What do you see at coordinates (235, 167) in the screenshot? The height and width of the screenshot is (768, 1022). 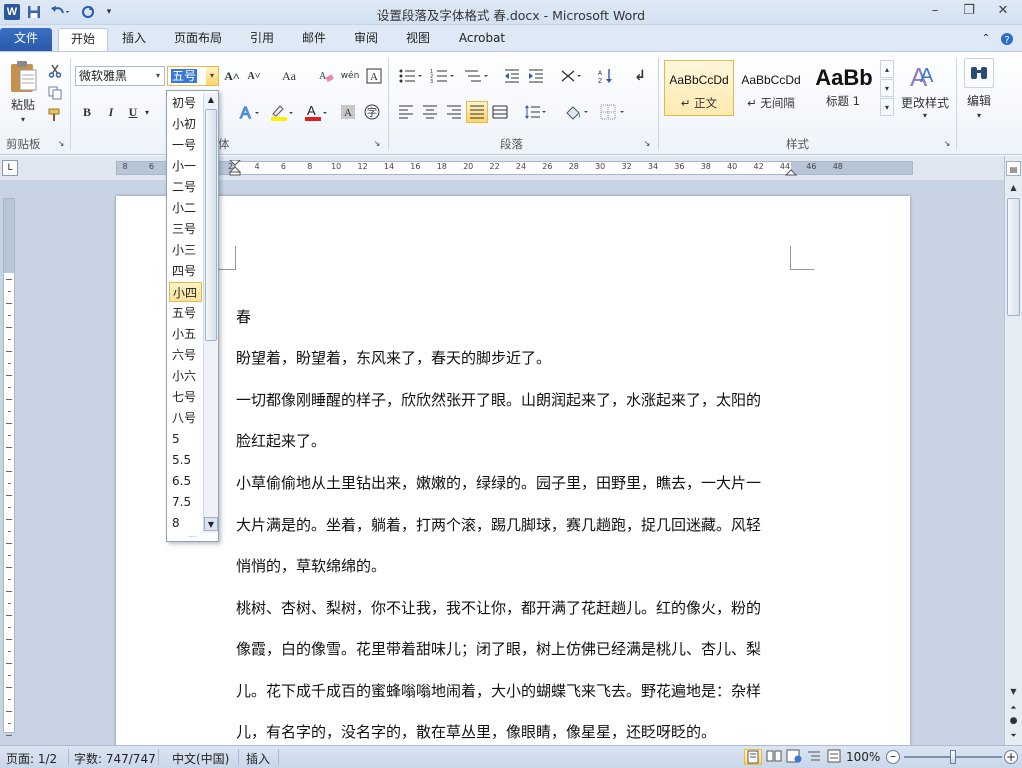 I see `indent-marker-icon` at bounding box center [235, 167].